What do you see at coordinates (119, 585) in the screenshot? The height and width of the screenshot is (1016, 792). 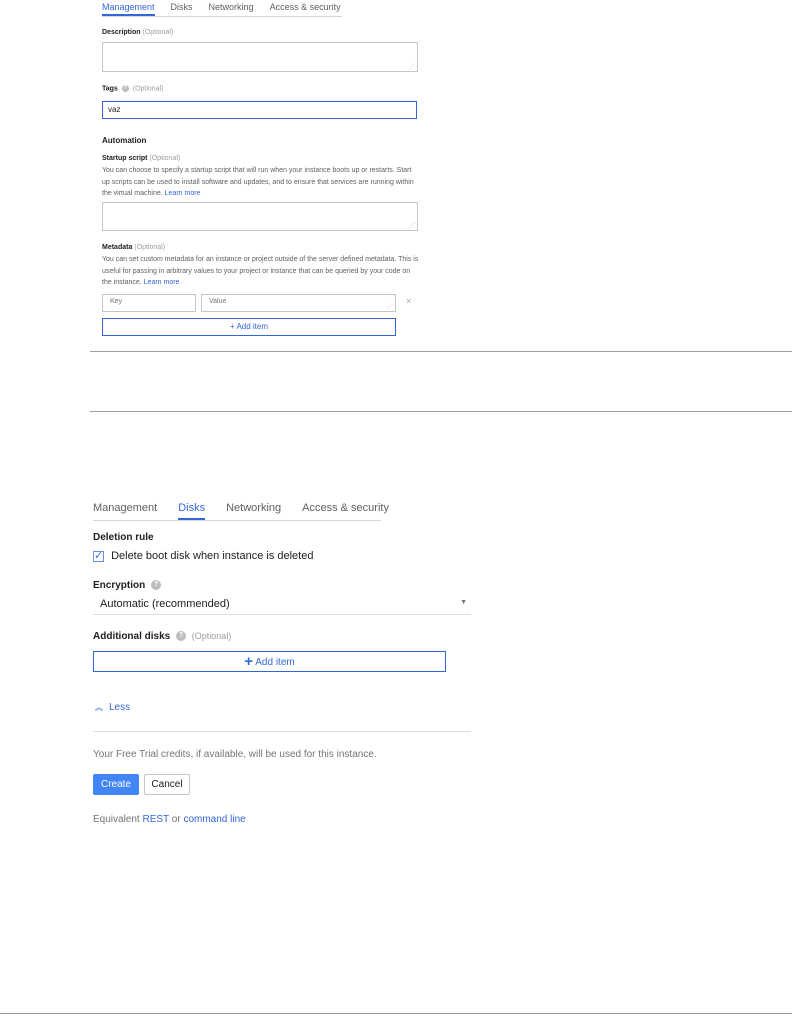 I see `encryption-label-text: Encryption` at bounding box center [119, 585].